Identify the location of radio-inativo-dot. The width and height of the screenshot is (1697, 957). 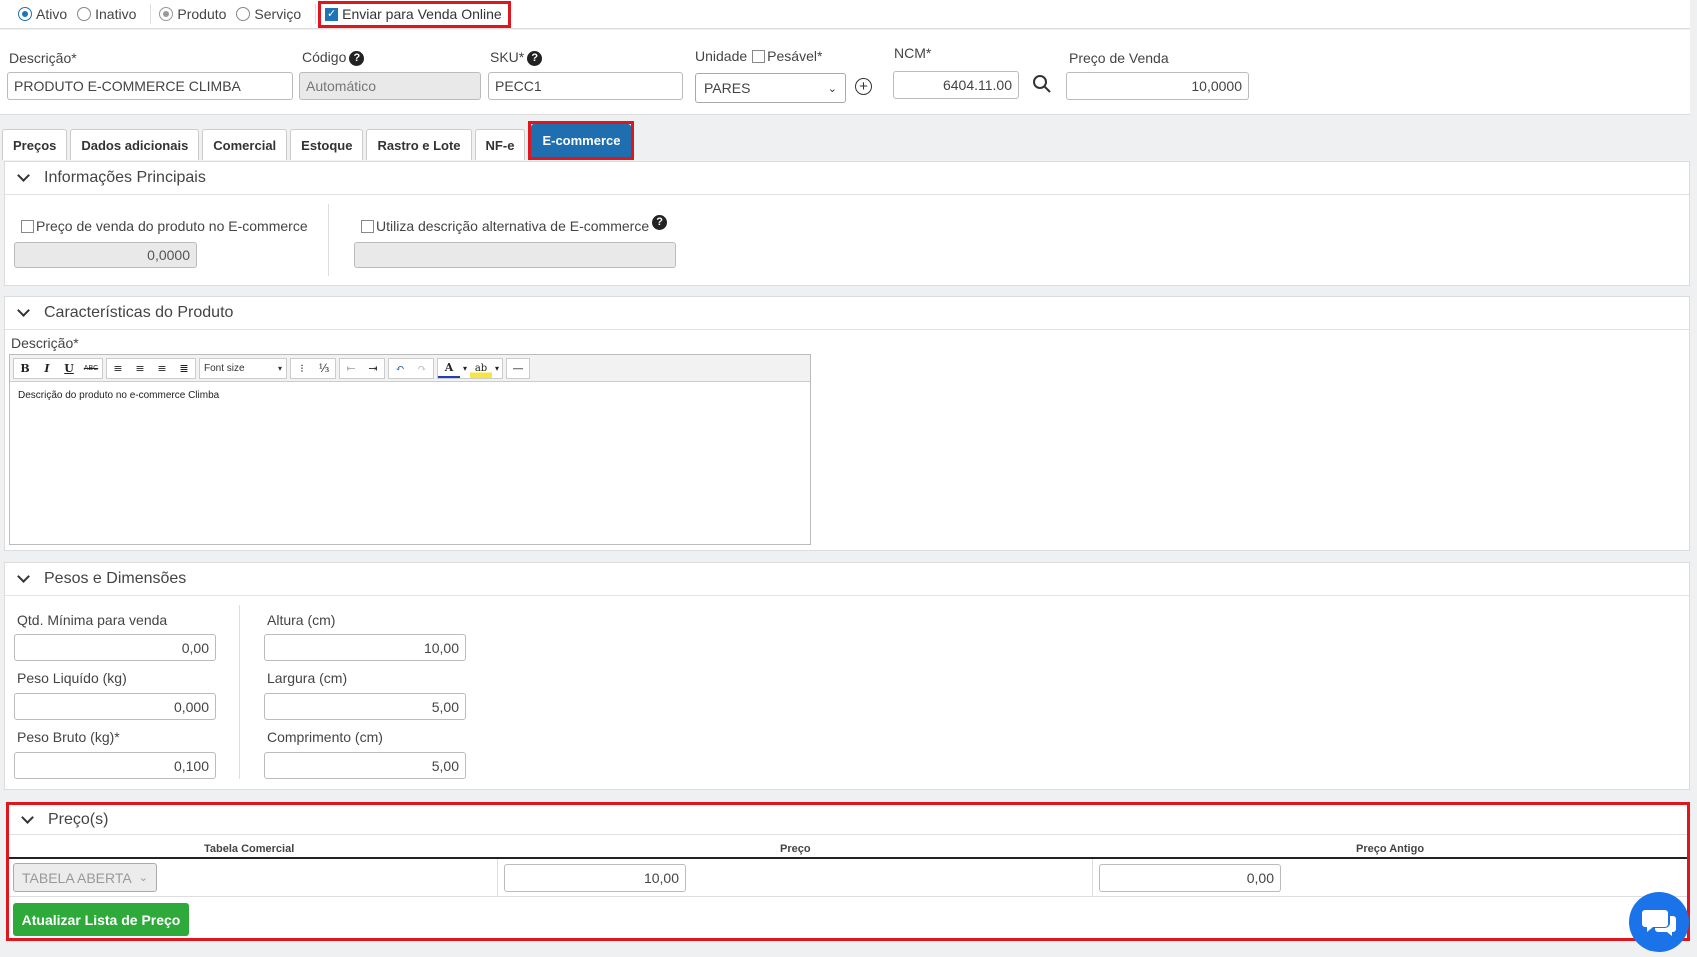
(84, 14).